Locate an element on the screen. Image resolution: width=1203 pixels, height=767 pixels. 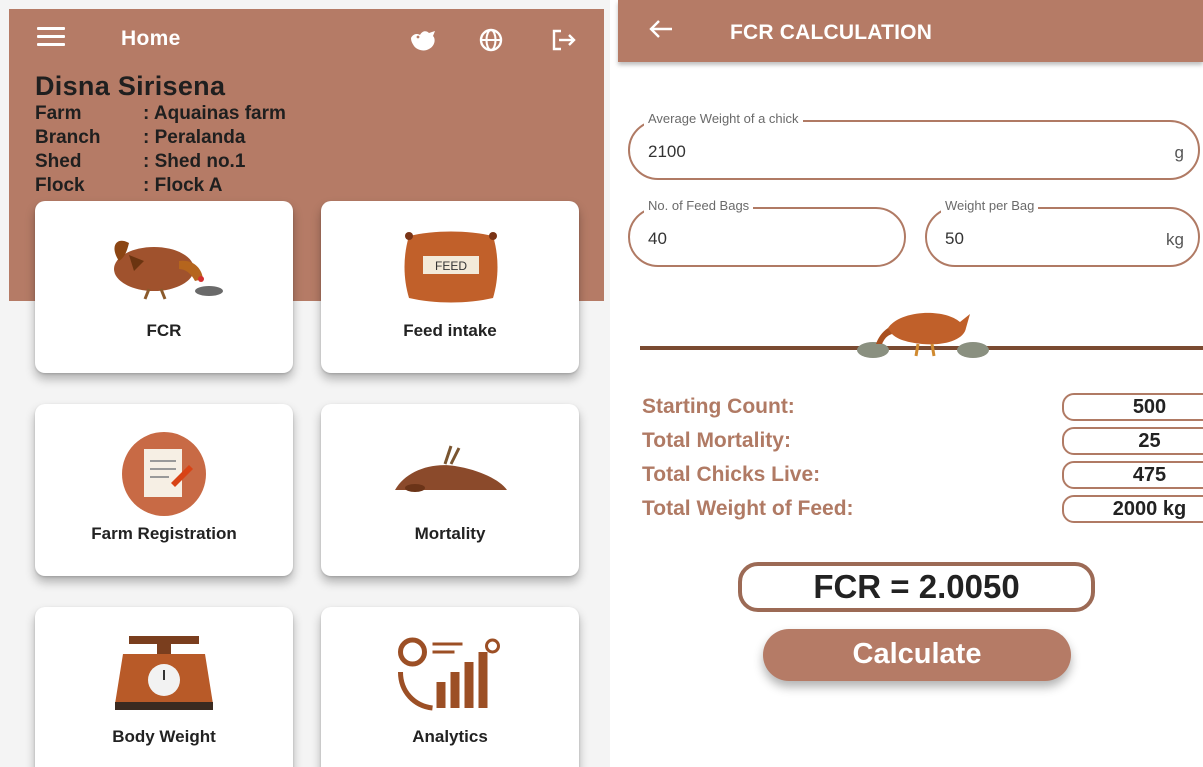
card-label: Analytics is located at coordinates (450, 736).